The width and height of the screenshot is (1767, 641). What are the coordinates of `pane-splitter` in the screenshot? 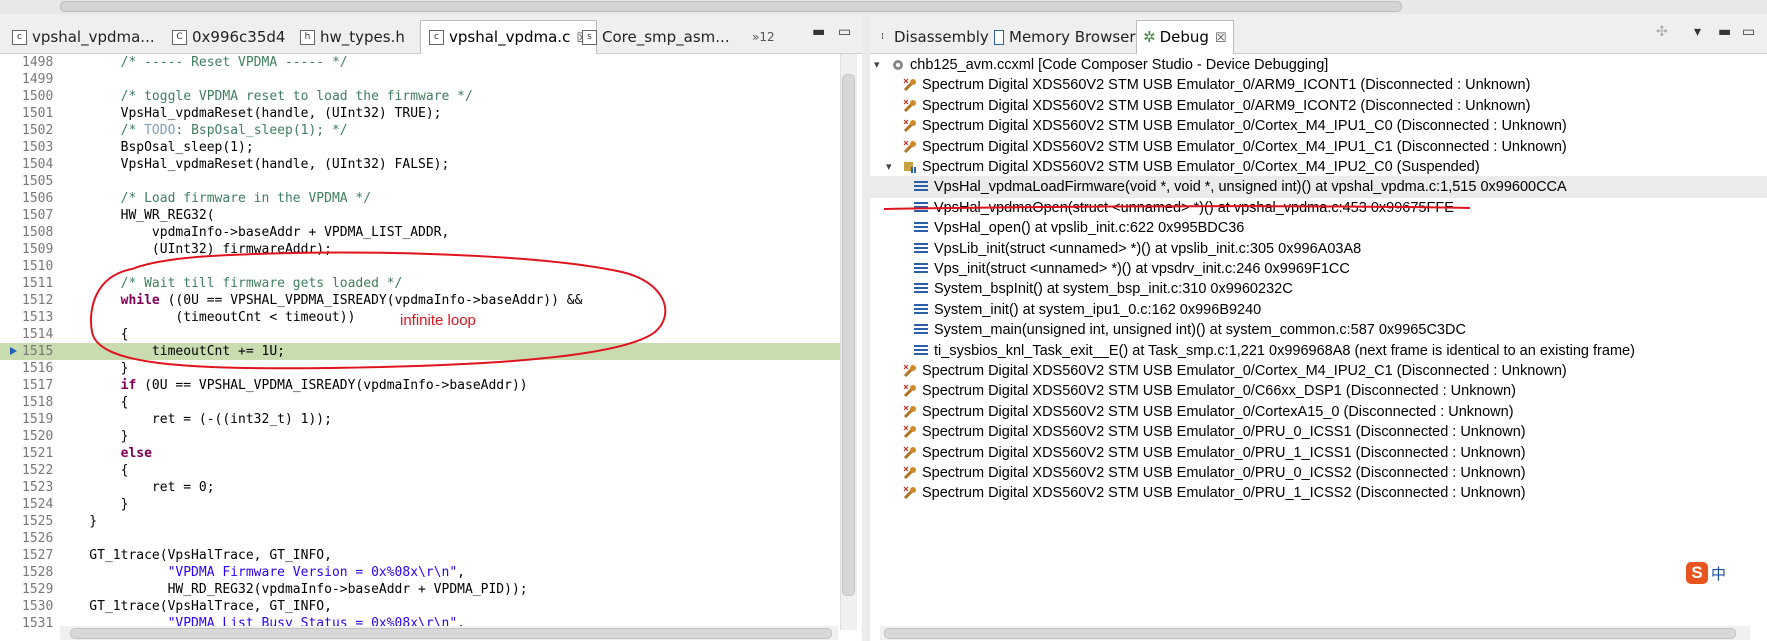 It's located at (866, 327).